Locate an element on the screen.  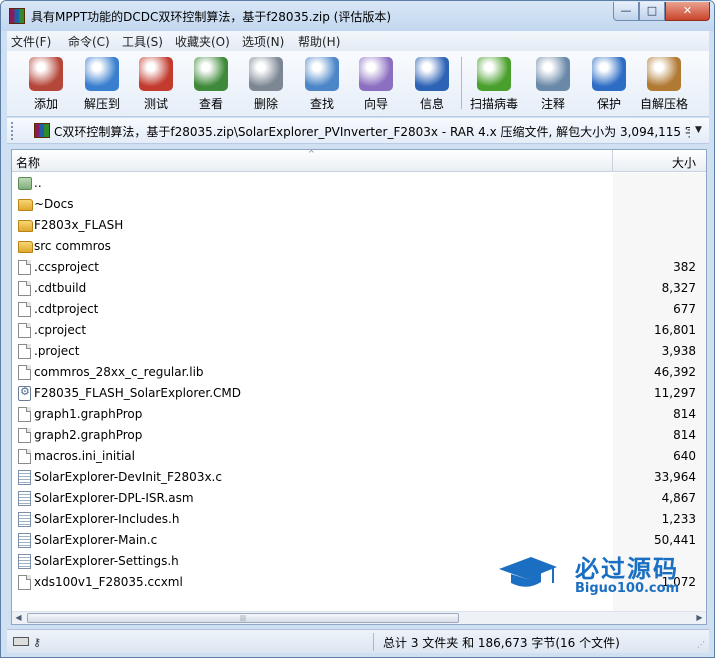
test-icon is located at coordinates (156, 74).